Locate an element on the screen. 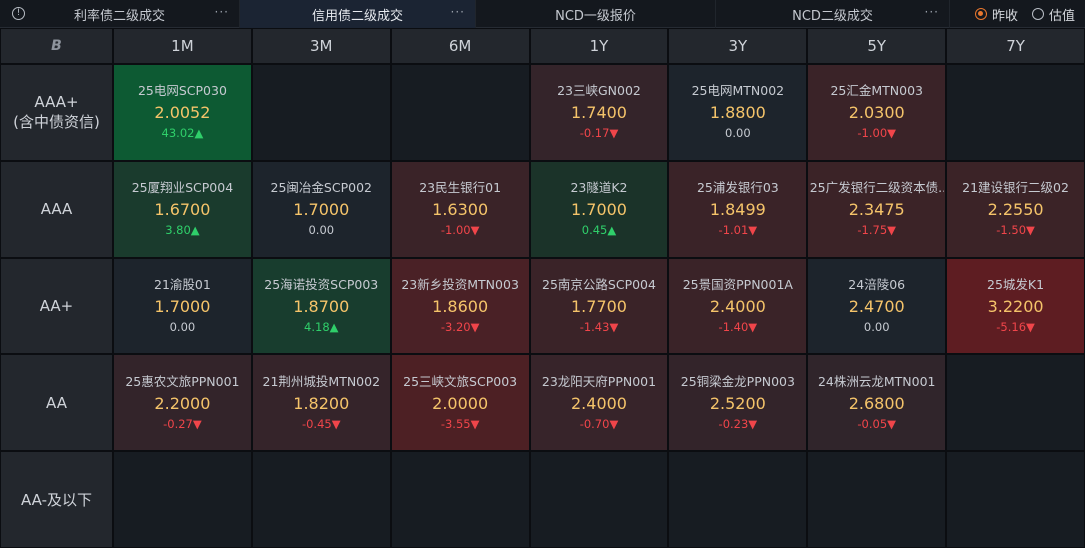 This screenshot has height=548, width=1085. bond-yield: 2.4000 is located at coordinates (737, 306).